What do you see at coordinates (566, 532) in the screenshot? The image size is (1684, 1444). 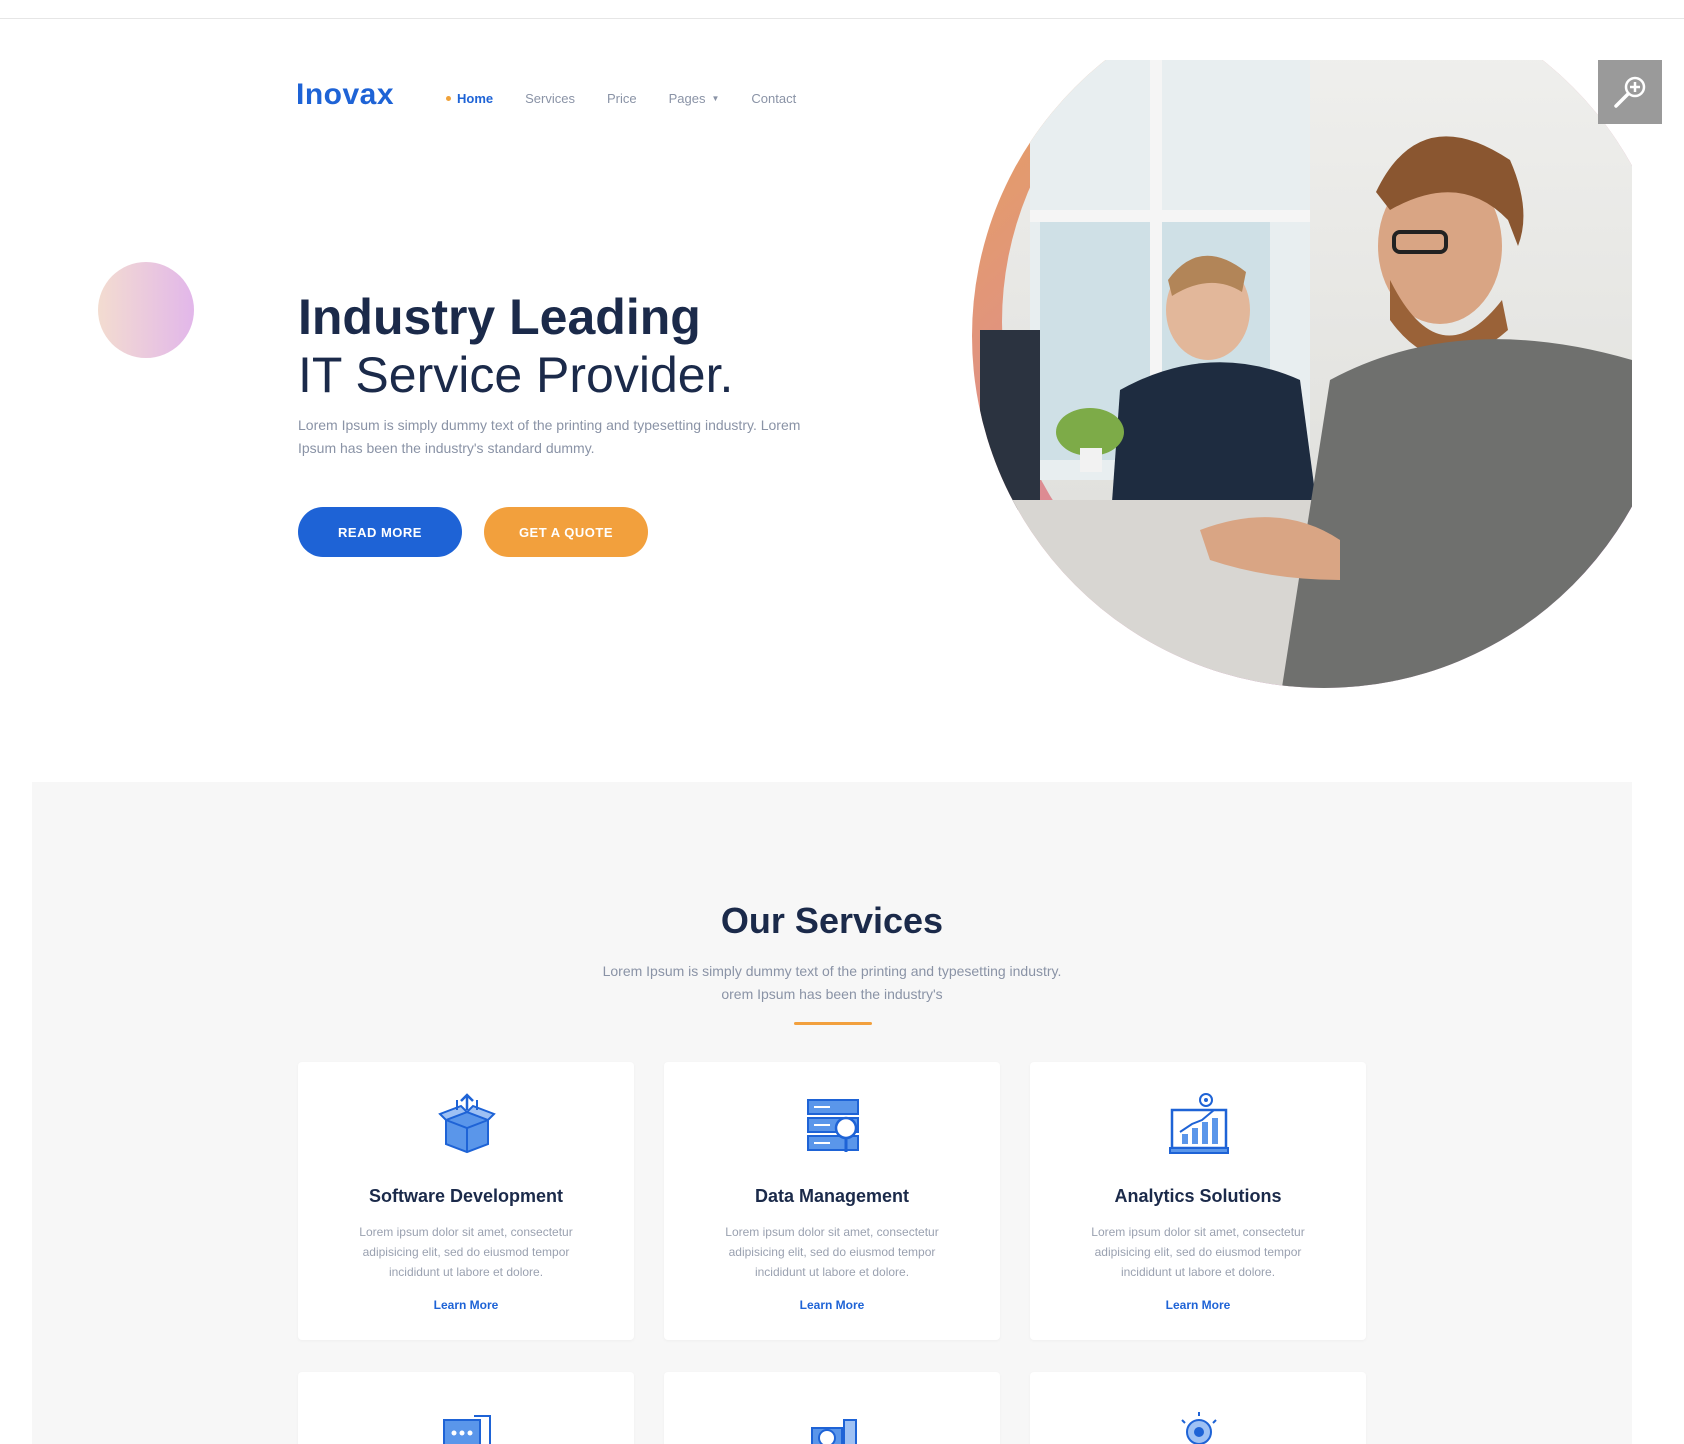 I see `get-quote-button: GET A QUOTE` at bounding box center [566, 532].